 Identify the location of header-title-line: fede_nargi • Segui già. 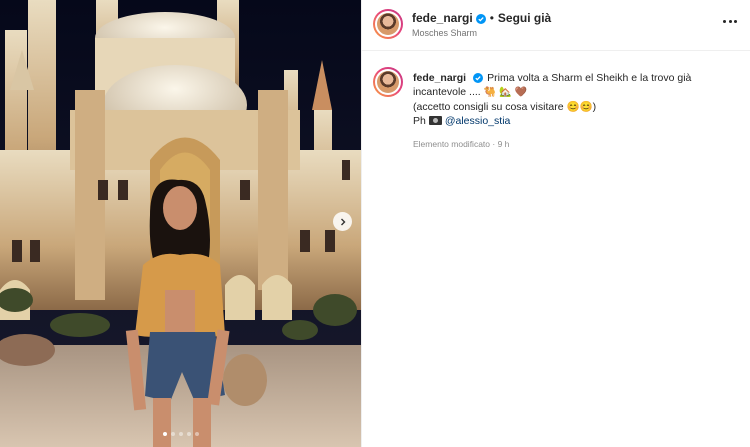
(481, 18).